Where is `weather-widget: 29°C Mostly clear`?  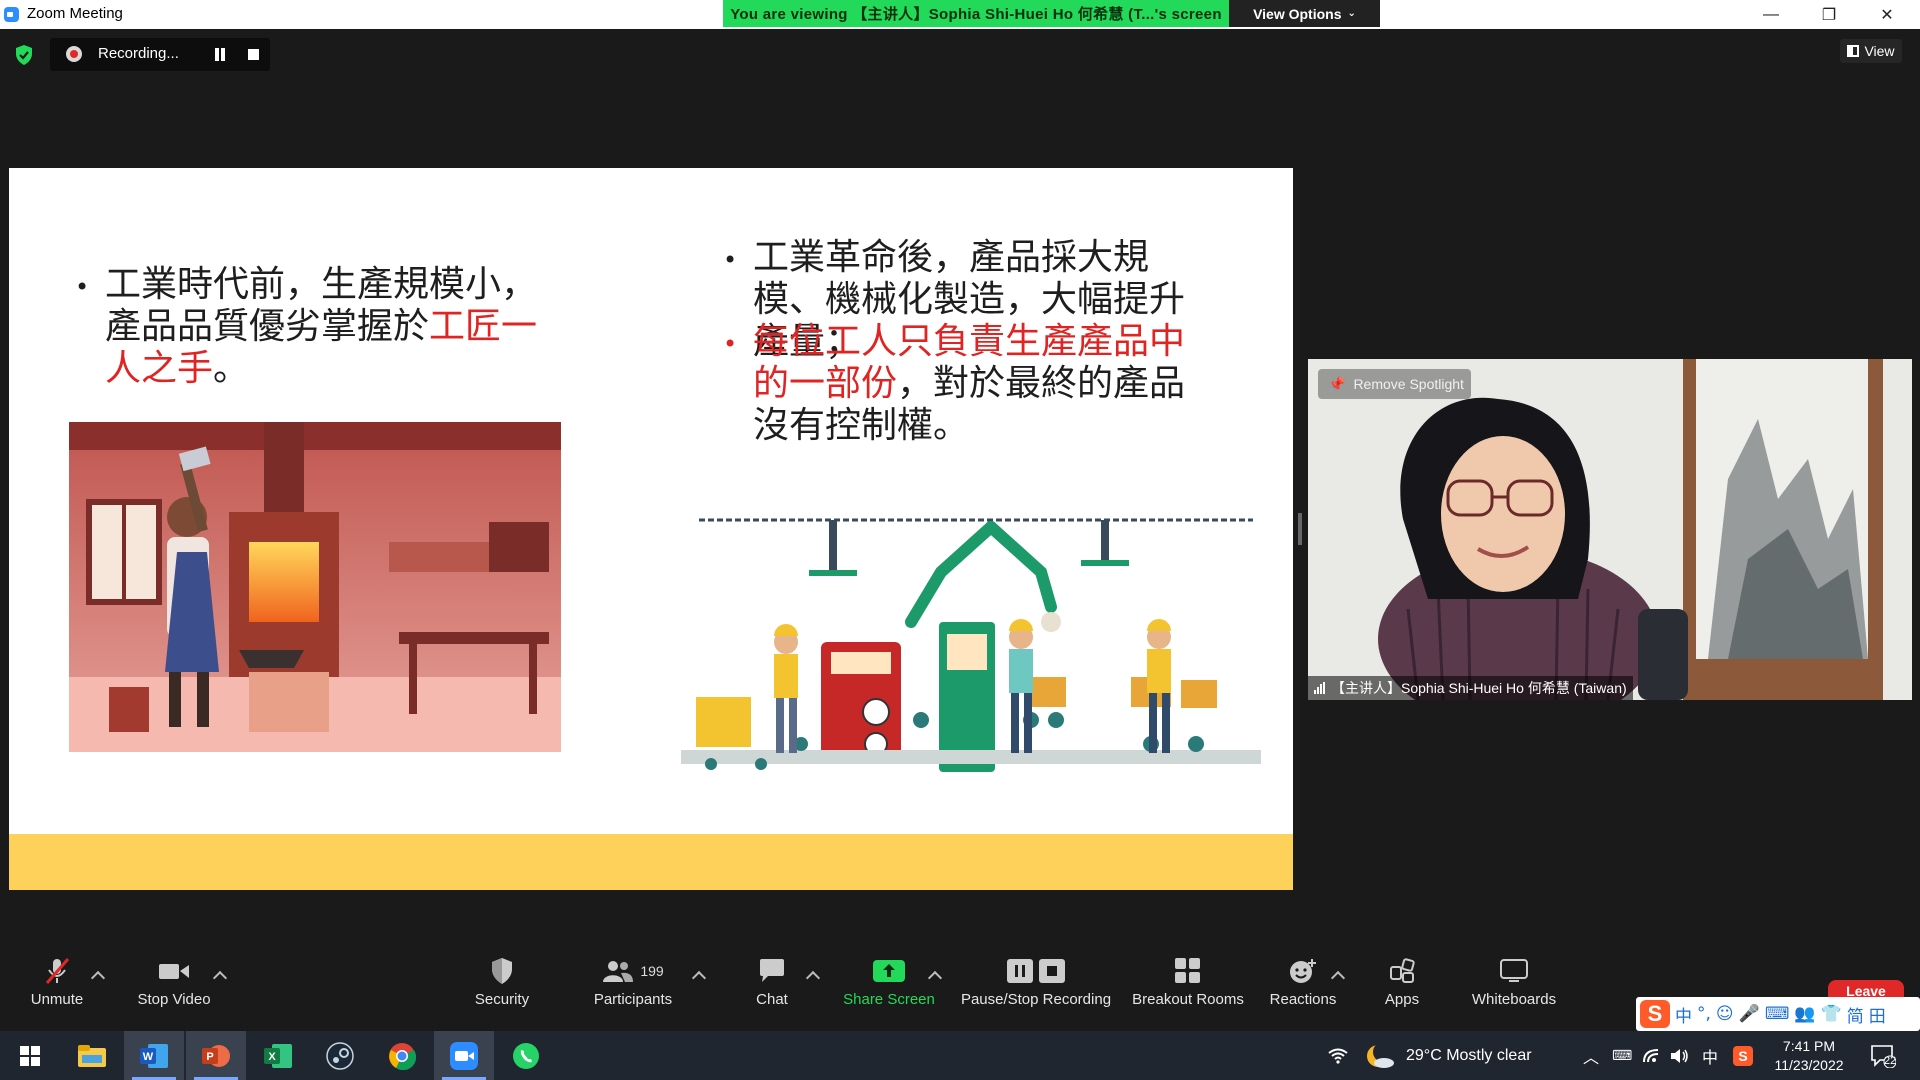
weather-widget: 29°C Mostly clear is located at coordinates (1449, 1055).